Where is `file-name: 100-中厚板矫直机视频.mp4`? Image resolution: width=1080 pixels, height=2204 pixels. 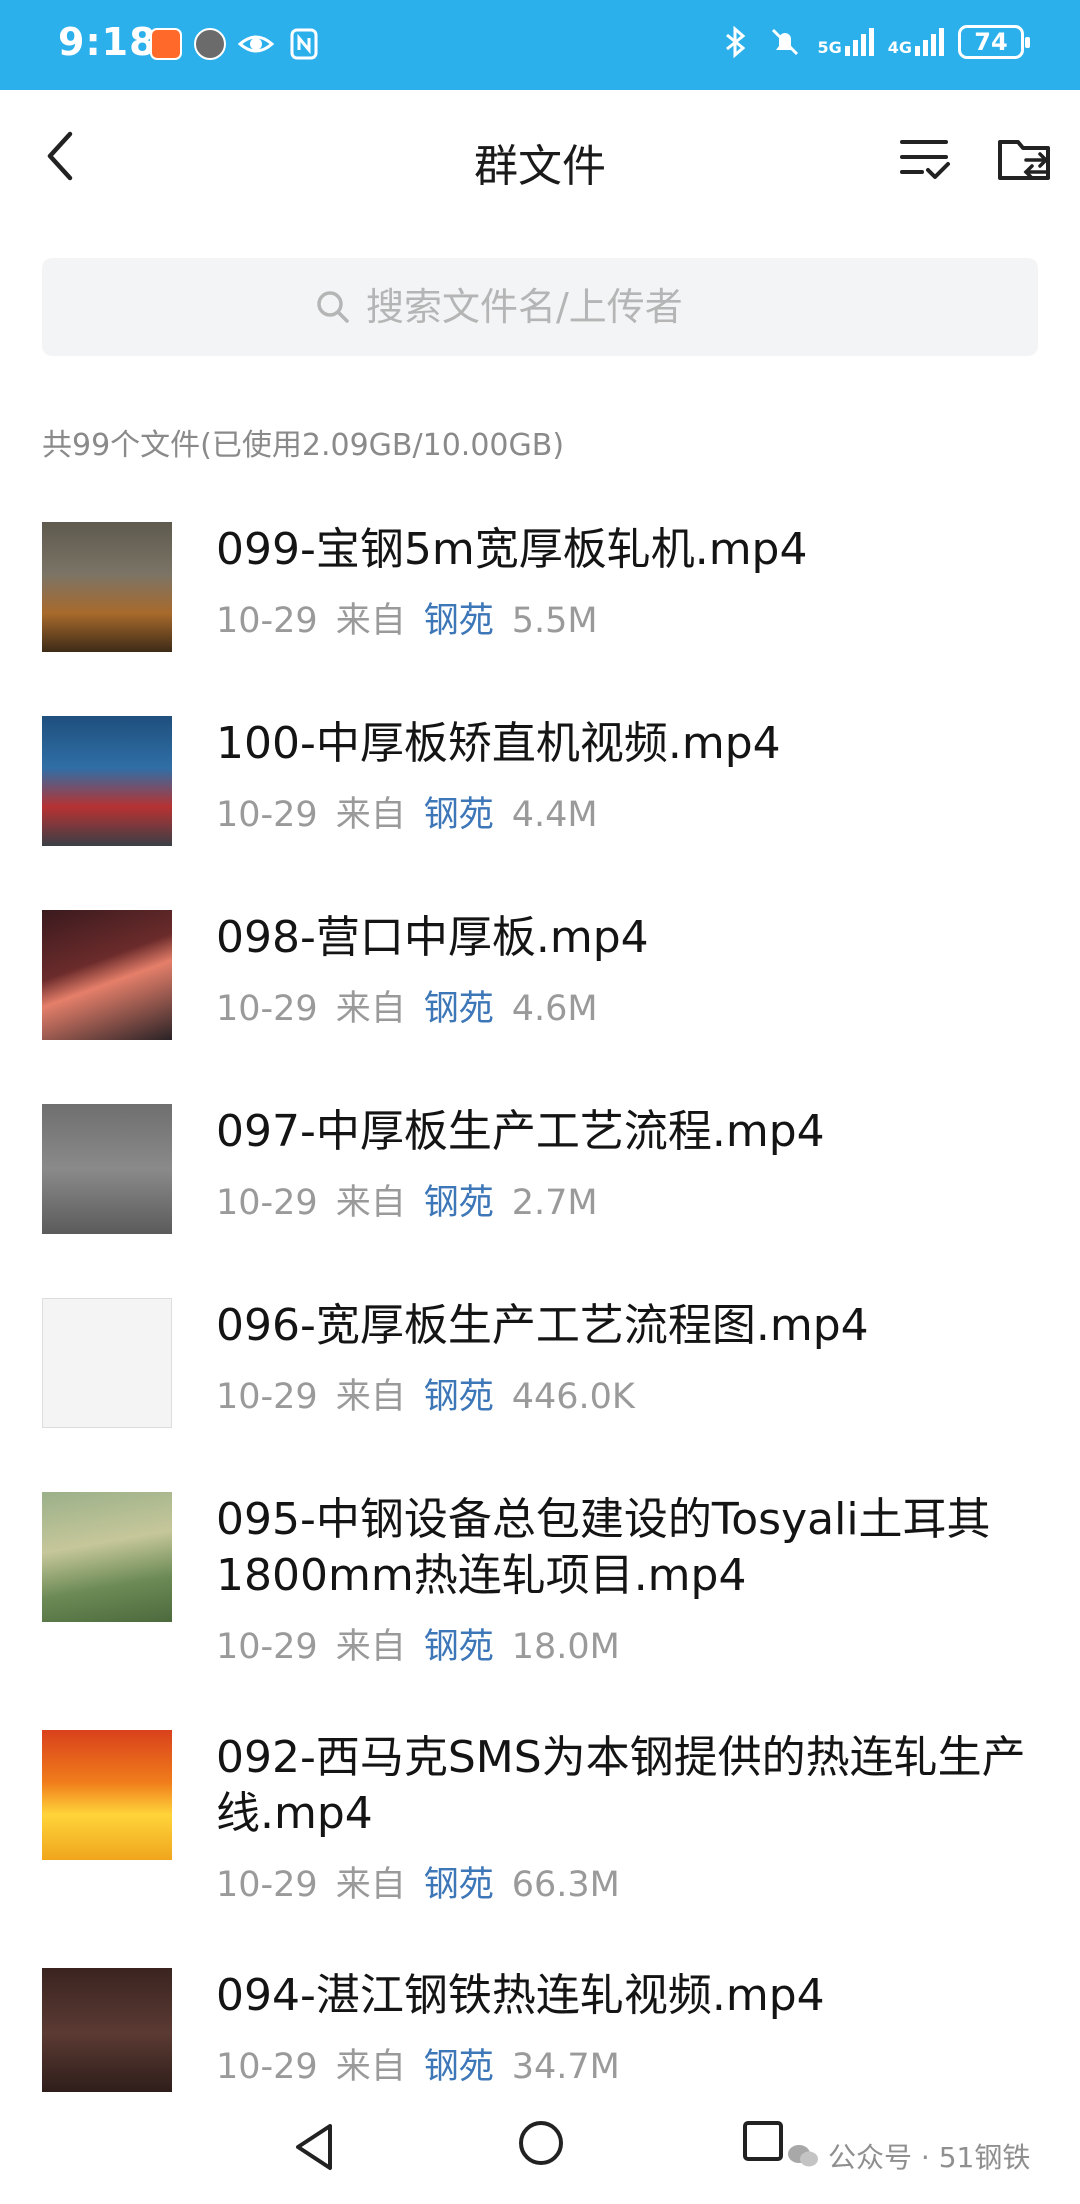 file-name: 100-中厚板矫直机视频.mp4 is located at coordinates (498, 743).